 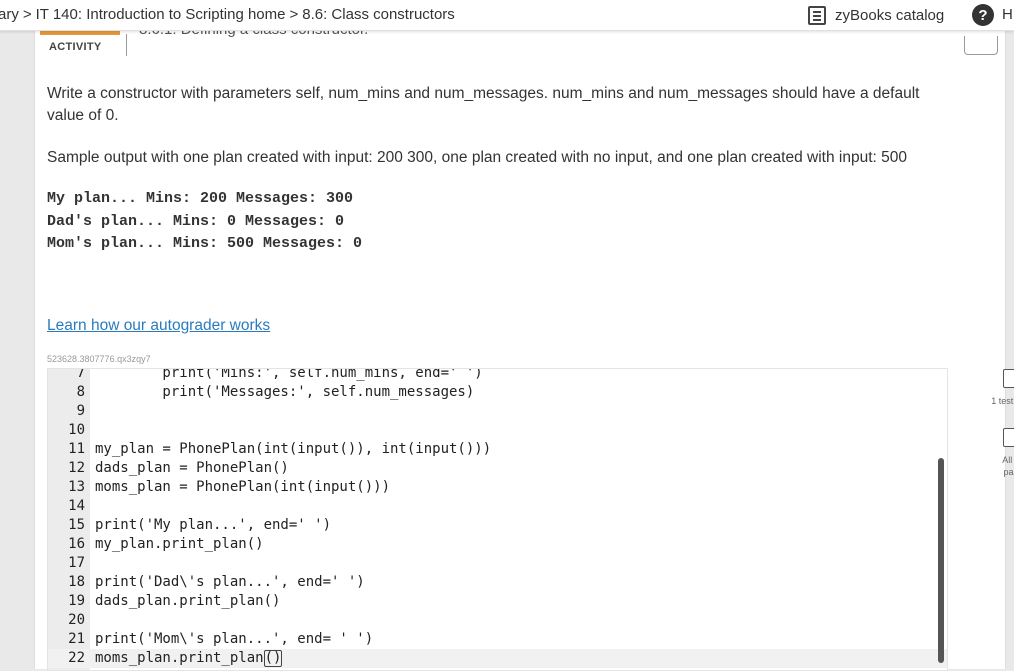 What do you see at coordinates (76, 639) in the screenshot?
I see `line-number: 21` at bounding box center [76, 639].